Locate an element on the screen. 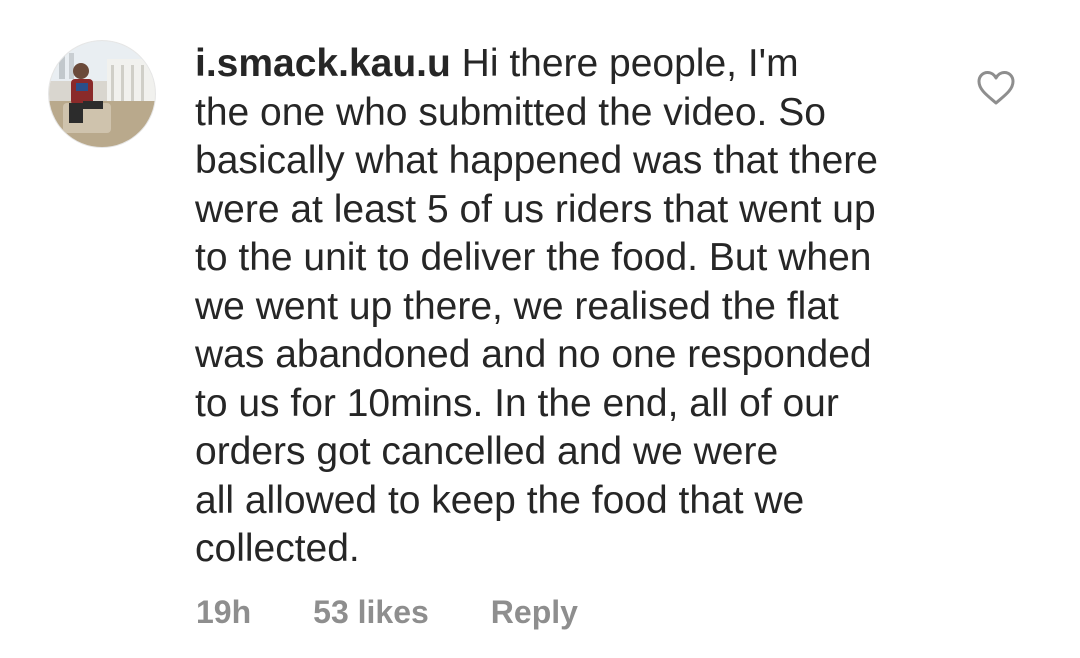  like-button is located at coordinates (996, 88).